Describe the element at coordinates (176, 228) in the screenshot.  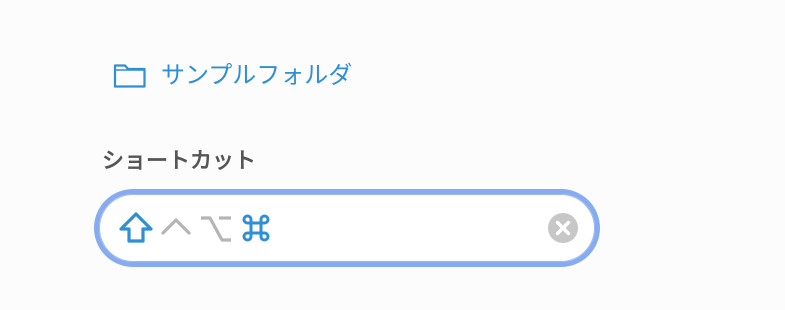
I see `control-icon` at that location.